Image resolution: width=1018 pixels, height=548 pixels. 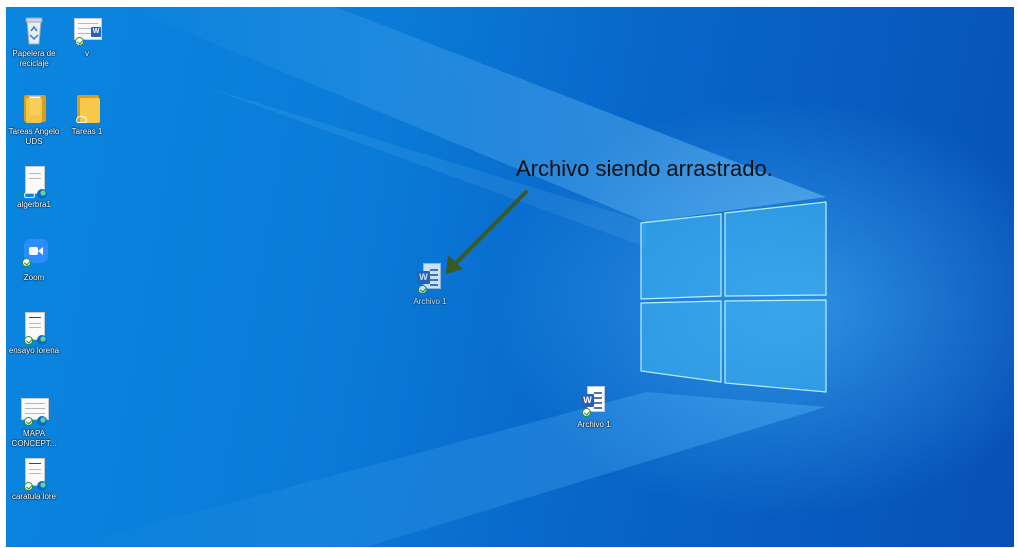 I want to click on dragged-file-archivo-1: W Archivo 1, so click(x=430, y=284).